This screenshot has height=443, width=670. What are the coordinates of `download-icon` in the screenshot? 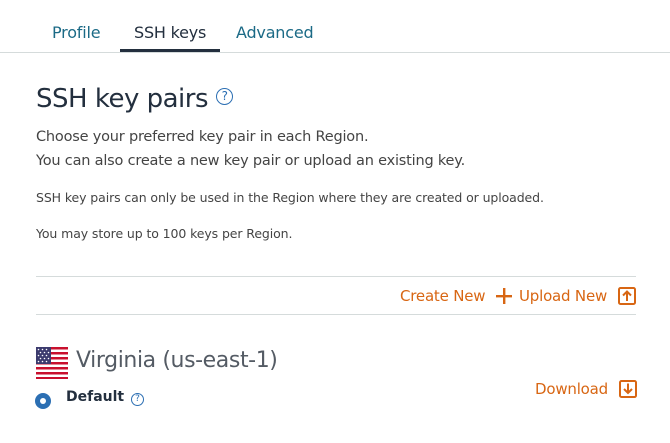 It's located at (627, 388).